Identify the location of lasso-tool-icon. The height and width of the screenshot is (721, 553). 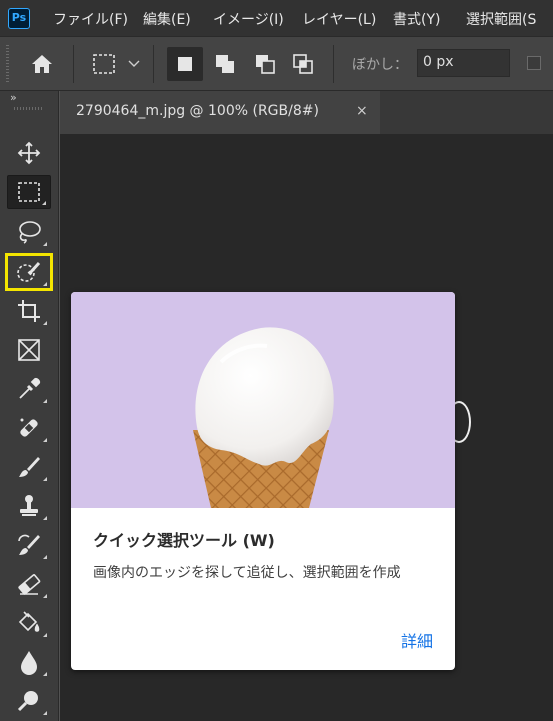
(29, 232).